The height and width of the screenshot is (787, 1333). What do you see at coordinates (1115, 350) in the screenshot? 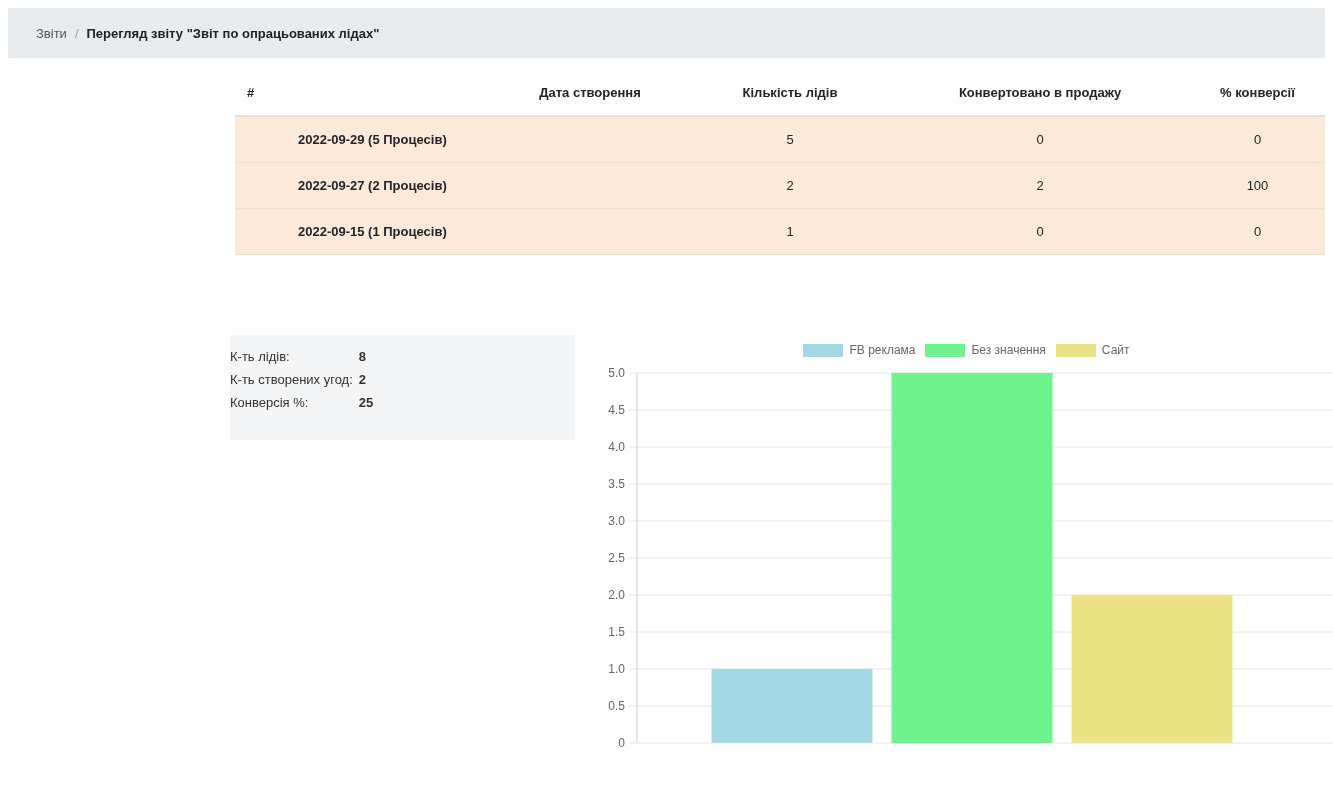
I see `legend-label: Сайт` at bounding box center [1115, 350].